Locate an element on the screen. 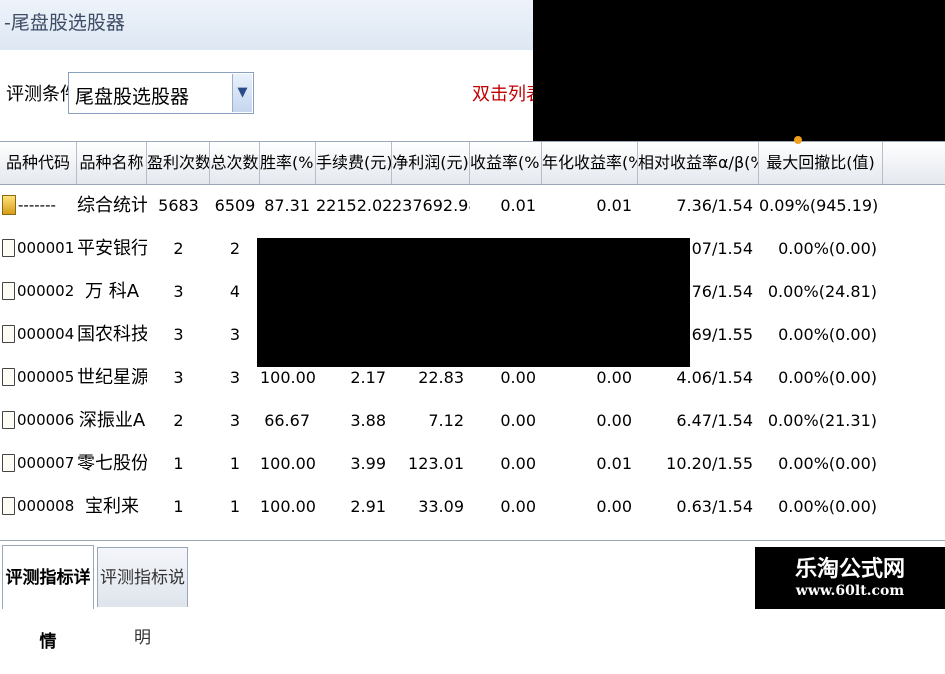 Image resolution: width=945 pixels, height=674 pixels. header-annual-return: 年化收益率(%) is located at coordinates (590, 163).